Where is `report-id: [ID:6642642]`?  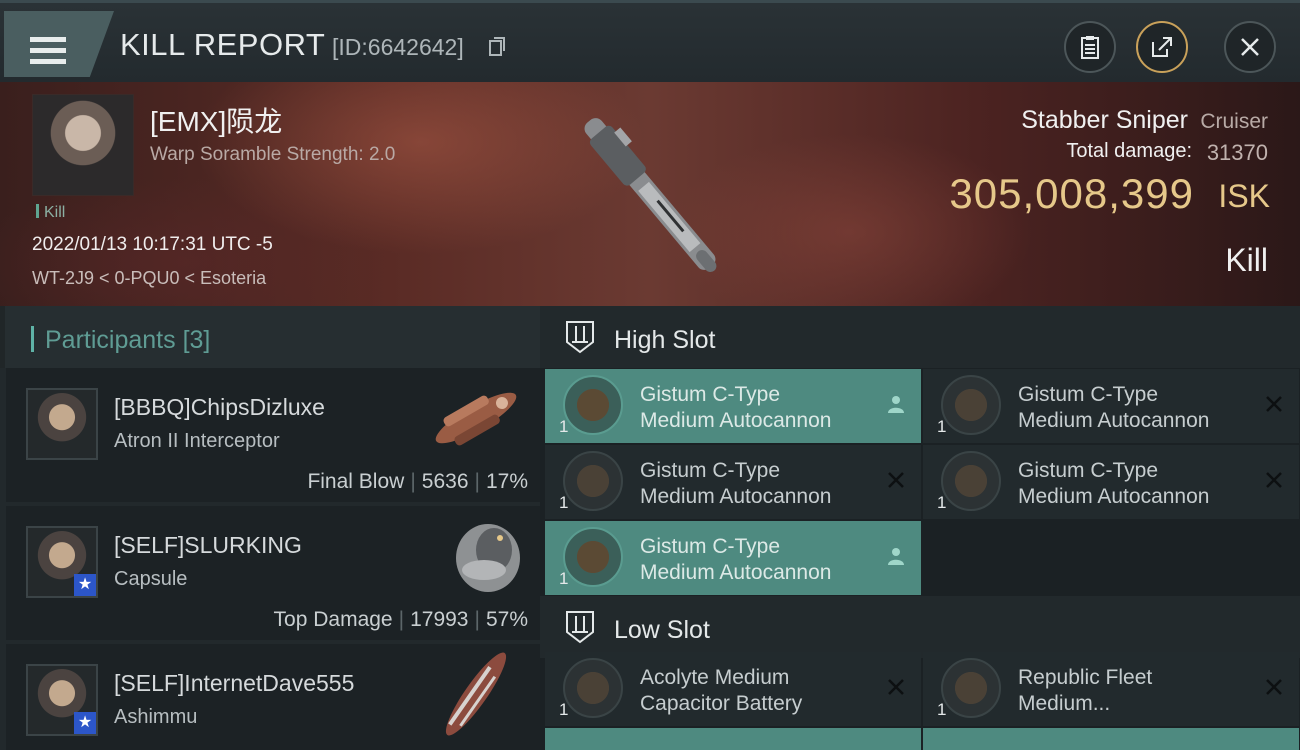
report-id: [ID:6642642] is located at coordinates (398, 47).